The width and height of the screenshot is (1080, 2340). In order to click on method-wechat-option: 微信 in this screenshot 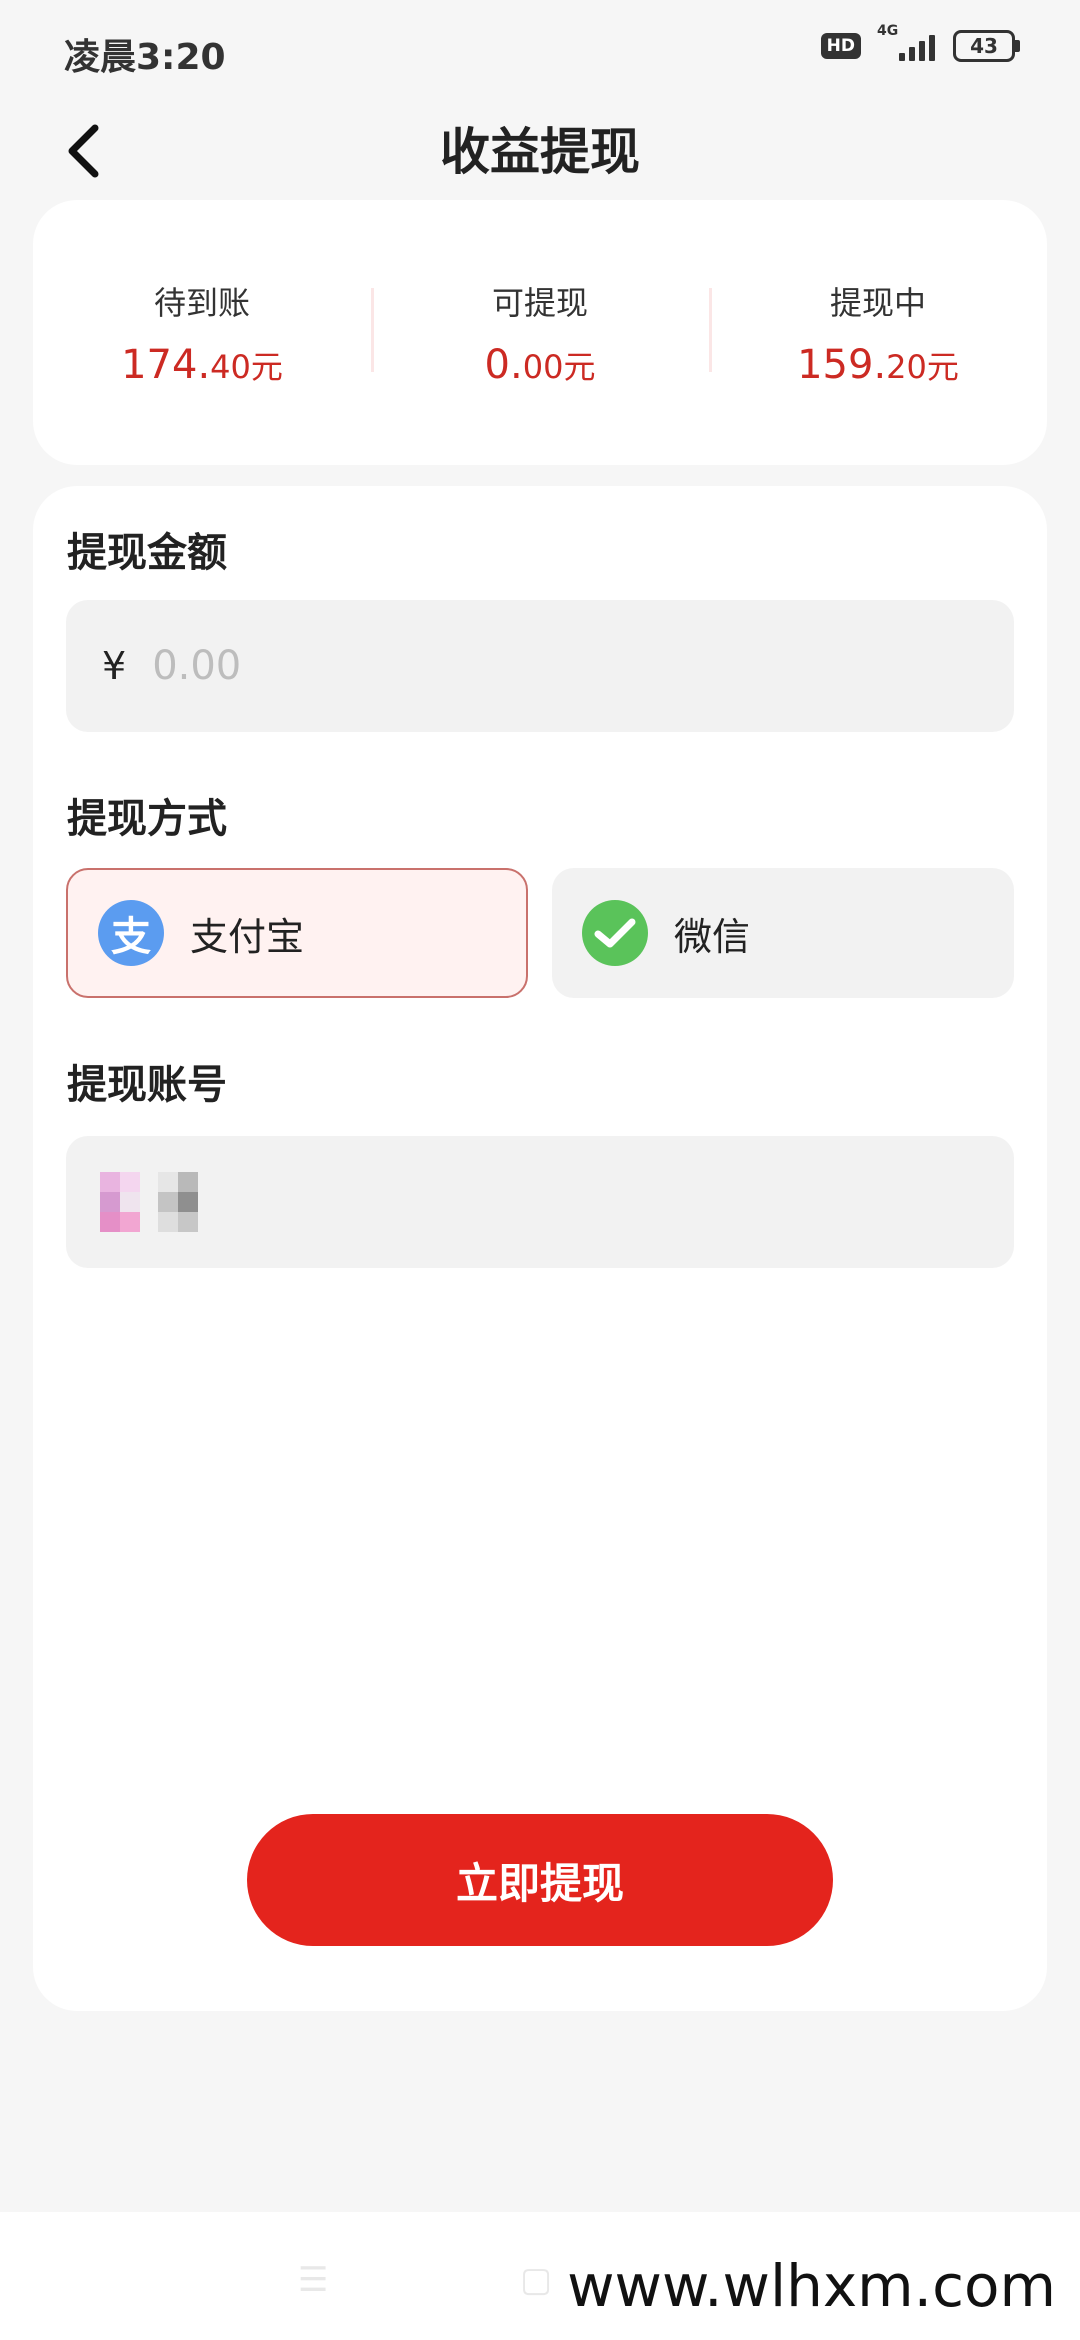, I will do `click(783, 933)`.